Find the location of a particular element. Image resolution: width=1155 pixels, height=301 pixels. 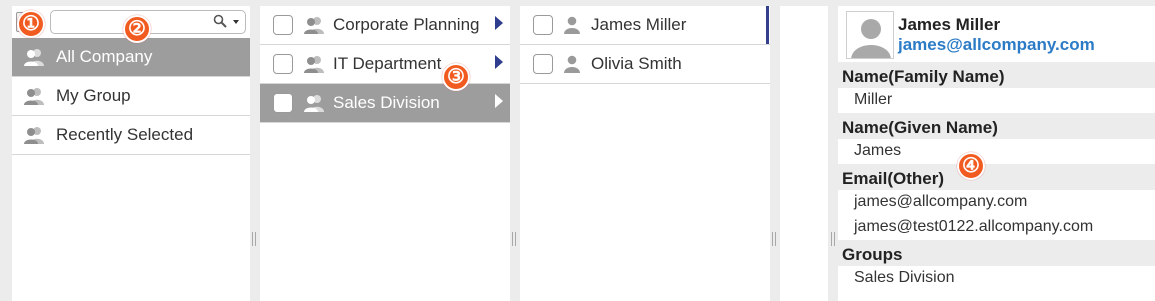

member-item-james-miller: James Miller is located at coordinates (645, 25).